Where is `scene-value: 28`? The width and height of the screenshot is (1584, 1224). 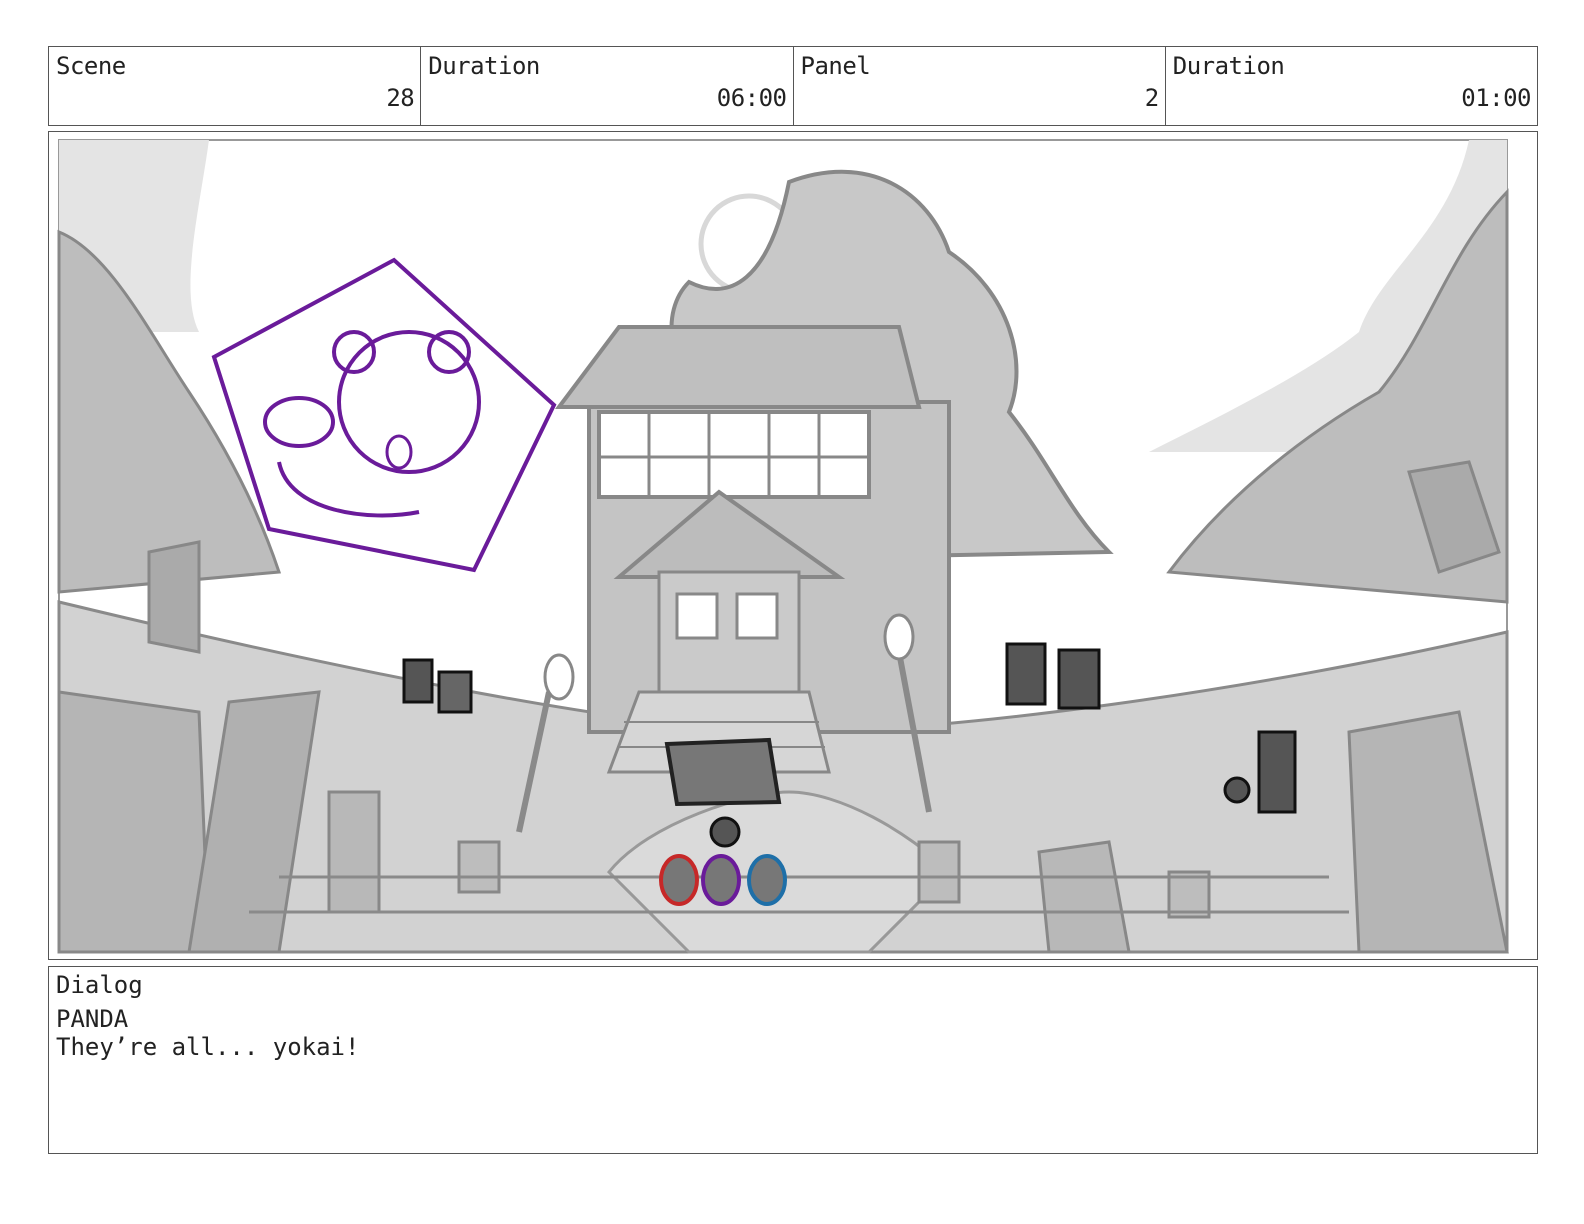
scene-value: 28 is located at coordinates (400, 98).